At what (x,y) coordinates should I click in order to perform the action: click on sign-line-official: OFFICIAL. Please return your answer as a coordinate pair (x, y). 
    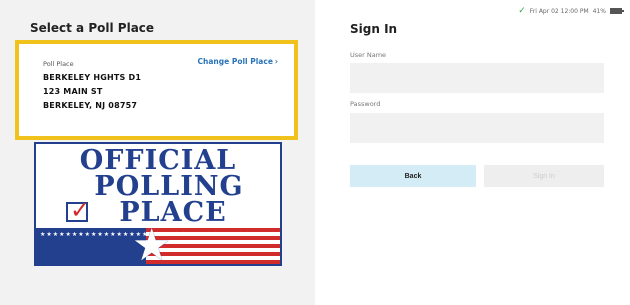
    Looking at the image, I should click on (158, 160).